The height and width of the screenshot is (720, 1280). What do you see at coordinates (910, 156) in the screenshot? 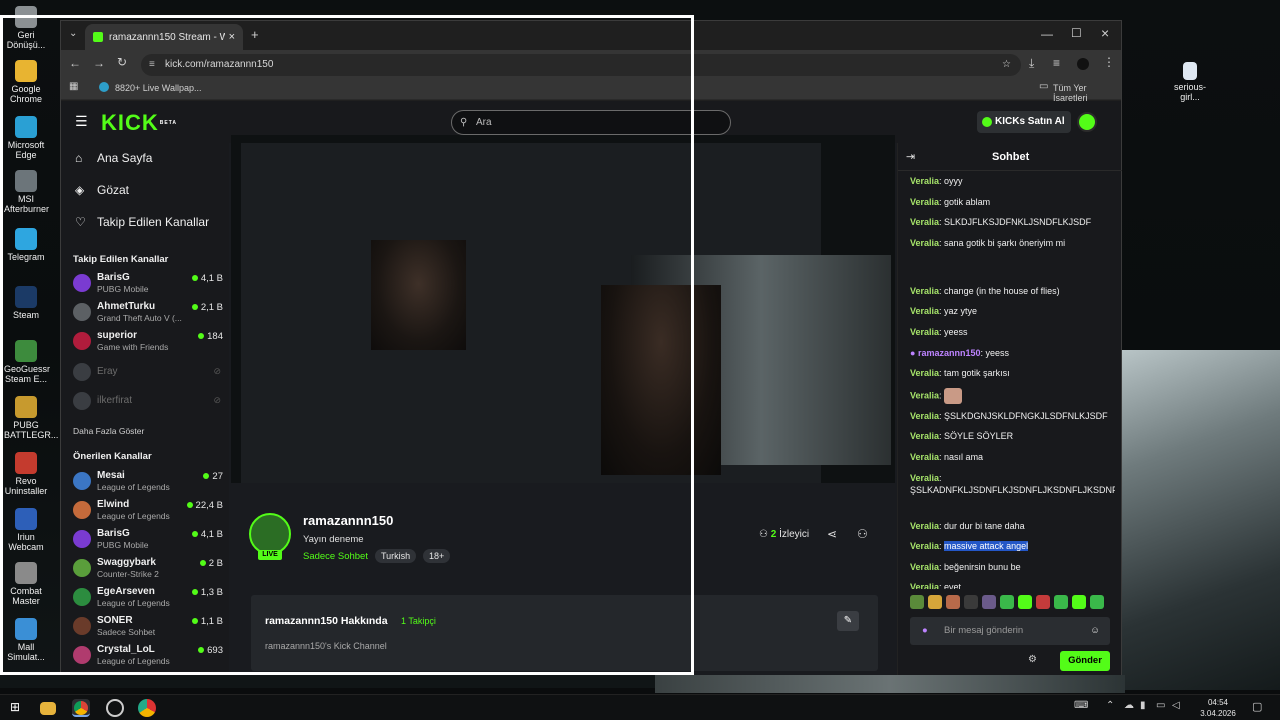
I see `collapse-chat-icon: ⇥` at bounding box center [910, 156].